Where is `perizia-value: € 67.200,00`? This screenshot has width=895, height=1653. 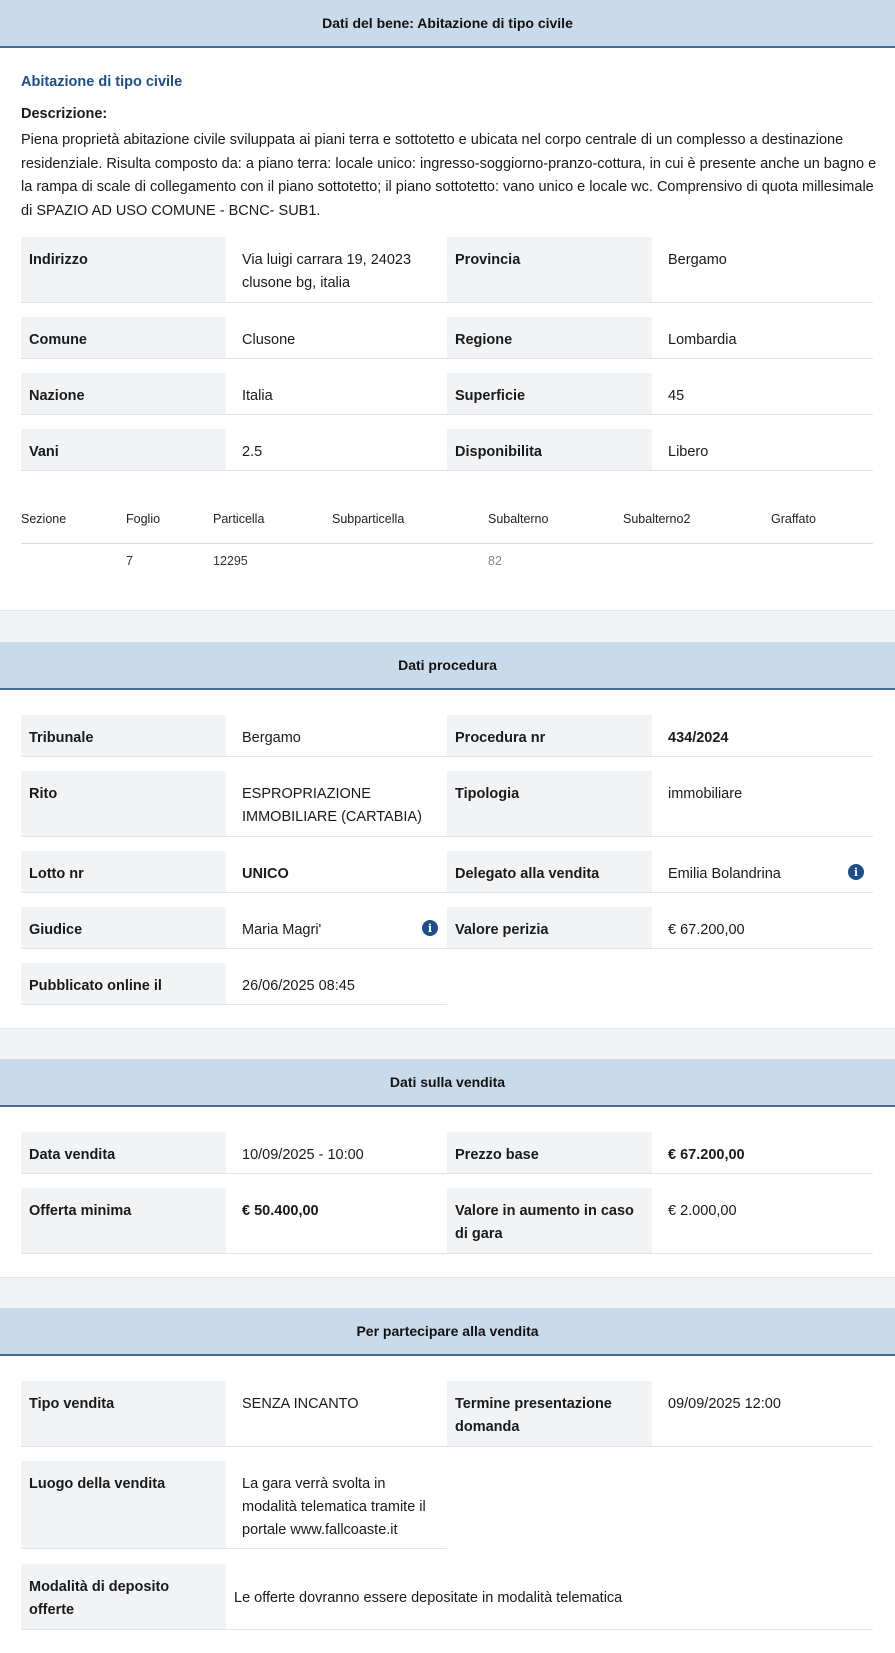
perizia-value: € 67.200,00 is located at coordinates (762, 928).